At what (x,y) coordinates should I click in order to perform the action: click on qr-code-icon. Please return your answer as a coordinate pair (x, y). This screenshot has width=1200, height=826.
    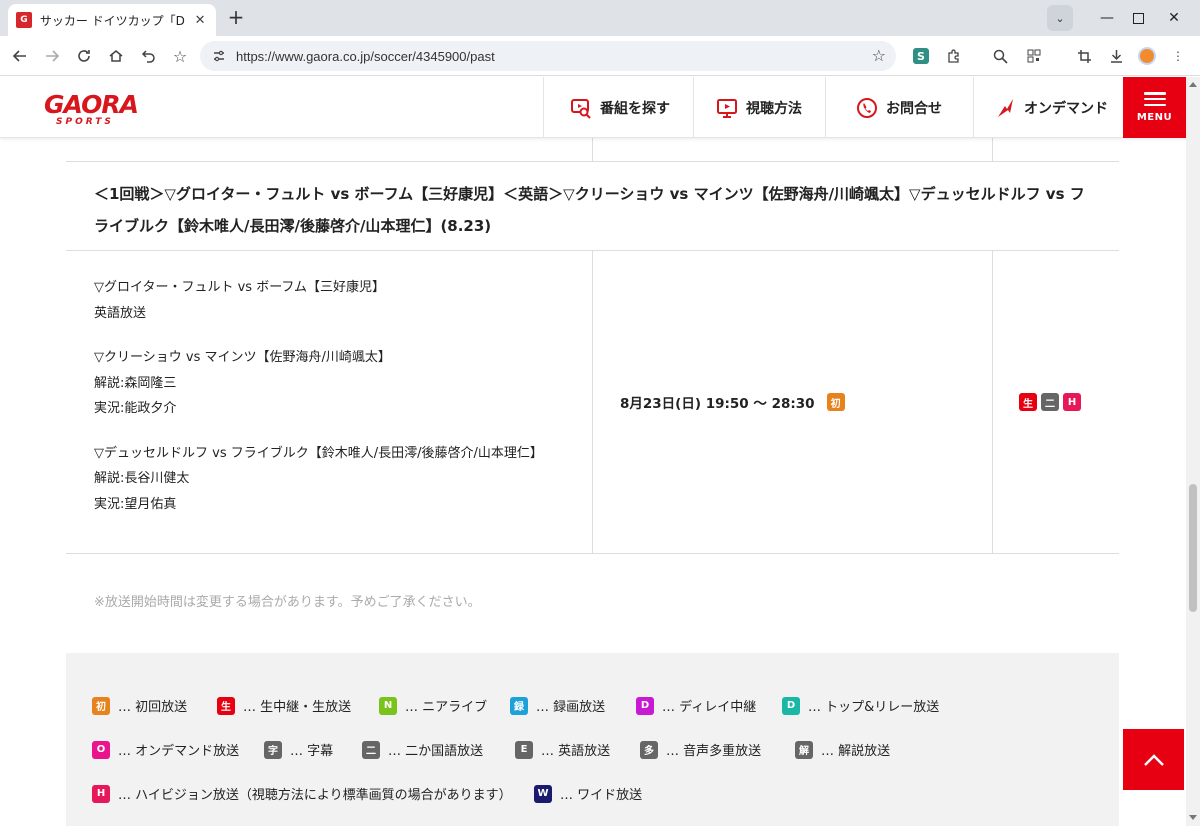
    Looking at the image, I should click on (1034, 56).